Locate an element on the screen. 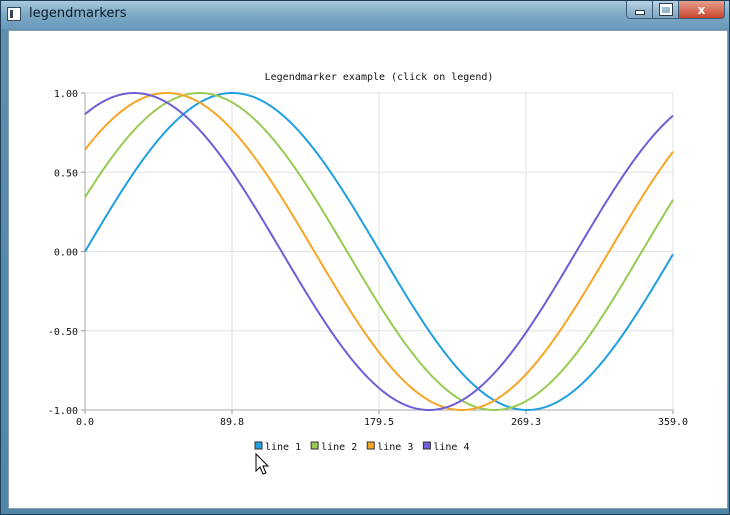 Image resolution: width=730 pixels, height=515 pixels. window-title: legendmarkers is located at coordinates (78, 13).